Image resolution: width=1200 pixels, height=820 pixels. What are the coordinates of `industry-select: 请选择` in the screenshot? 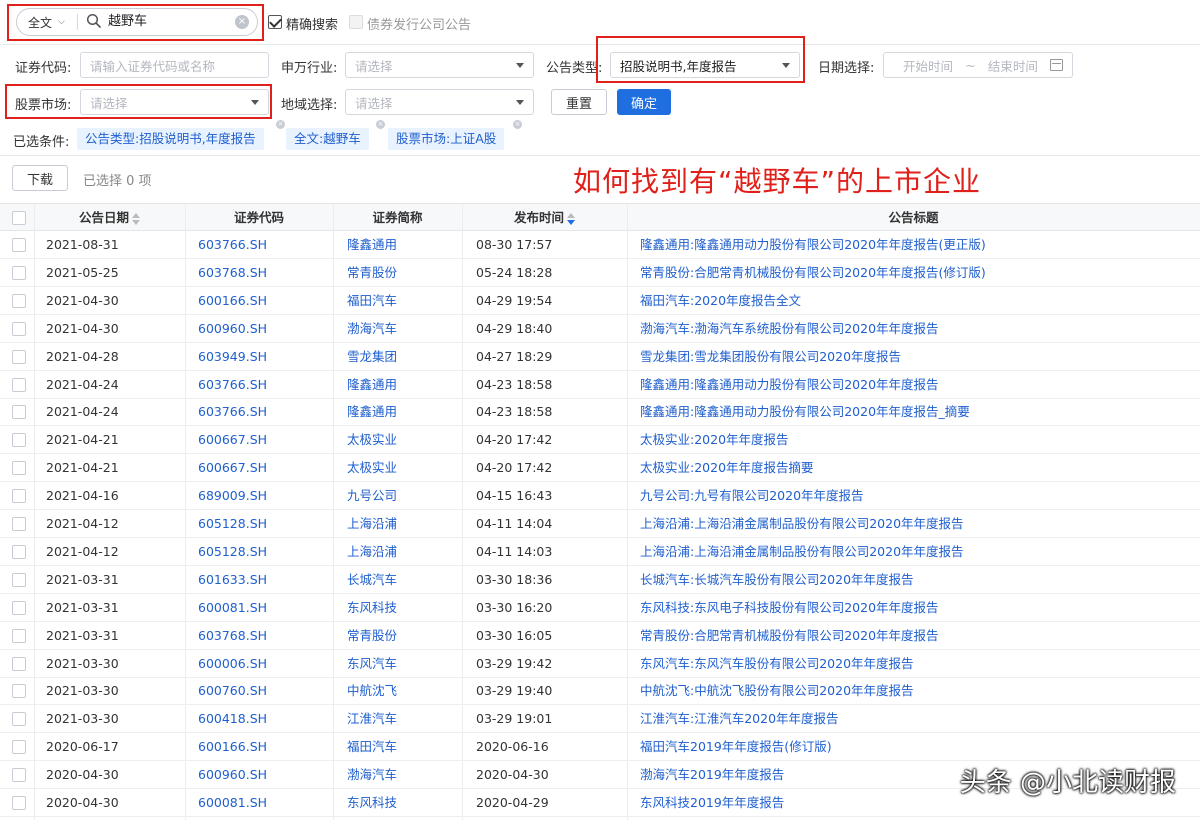 It's located at (439, 65).